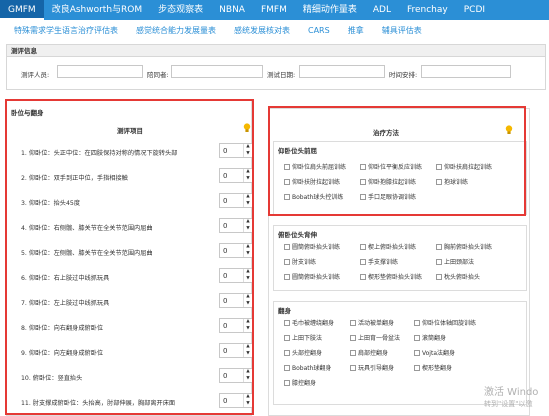  I want to click on tab-adl: ADL, so click(382, 10).